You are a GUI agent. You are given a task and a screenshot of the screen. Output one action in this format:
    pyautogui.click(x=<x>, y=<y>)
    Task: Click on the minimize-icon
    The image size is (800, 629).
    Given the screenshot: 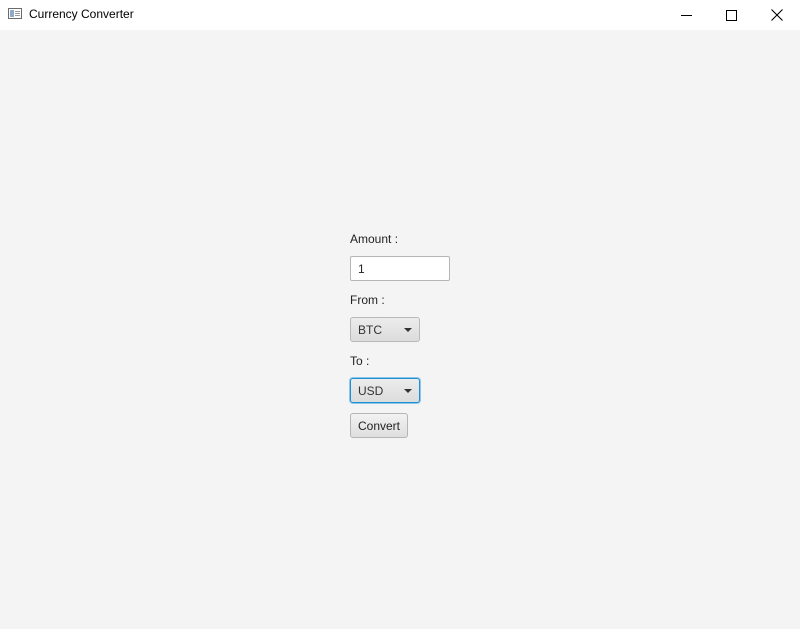 What is the action you would take?
    pyautogui.click(x=686, y=15)
    